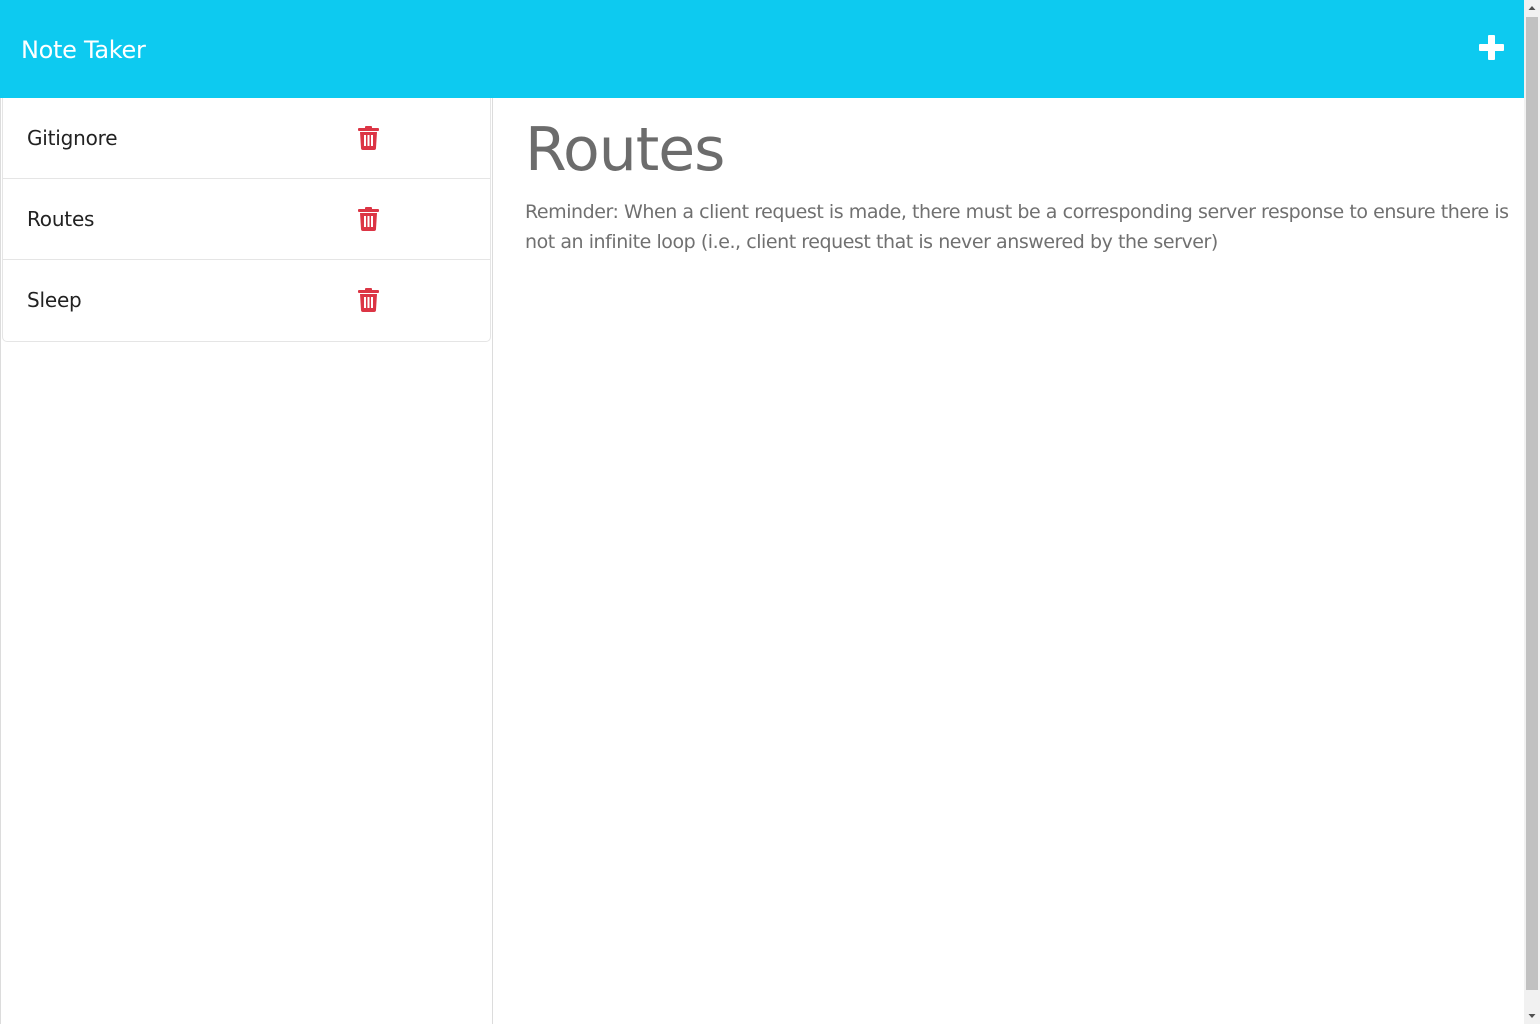 The image size is (1540, 1024). I want to click on plus-icon, so click(1491, 47).